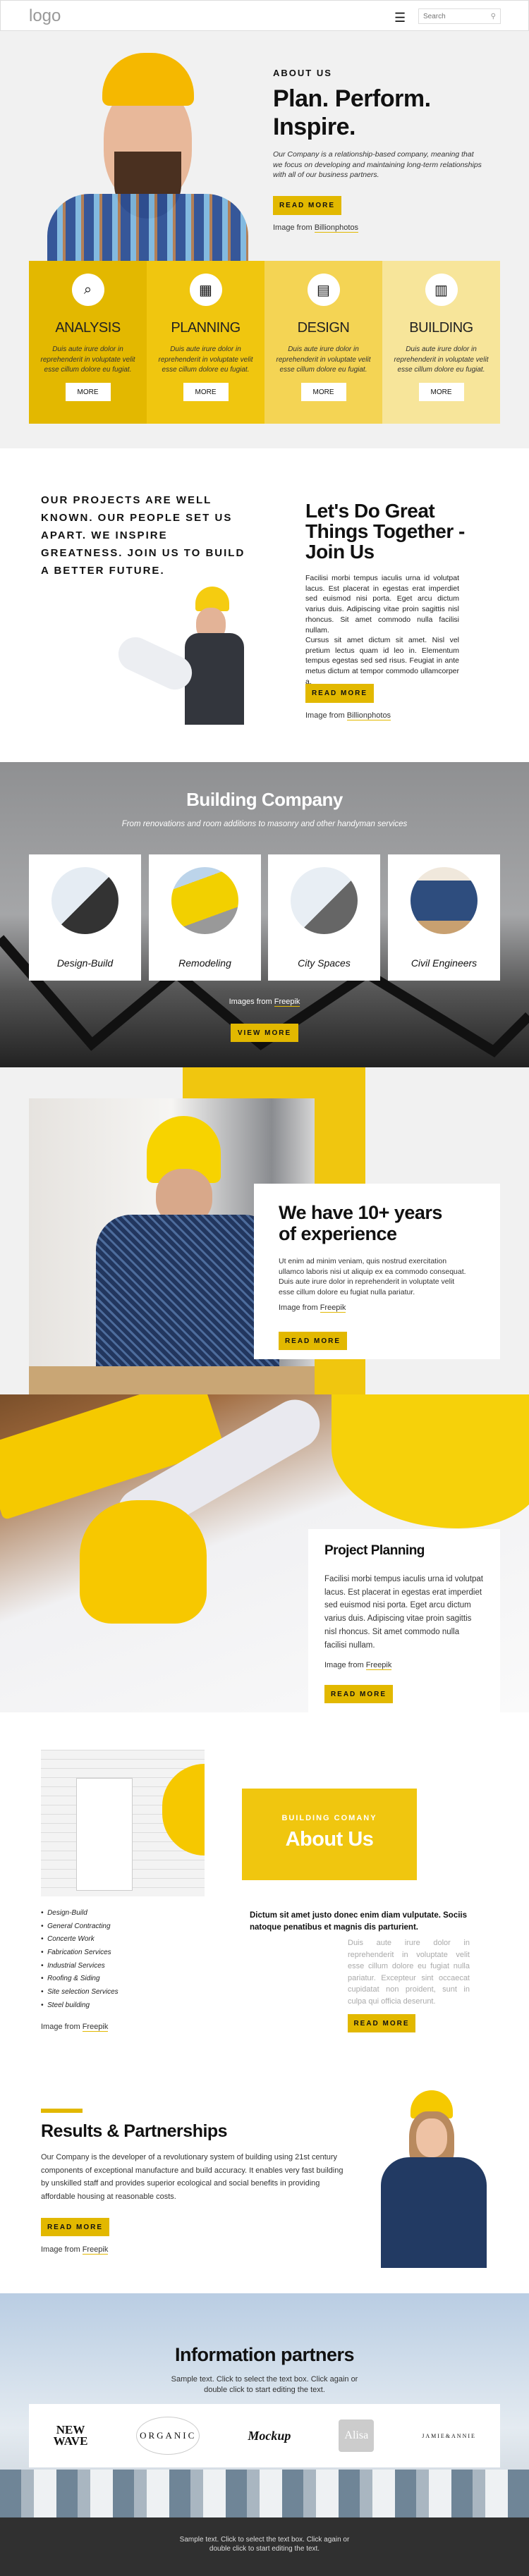  I want to click on view-more-button: VIEW MORE, so click(264, 1033).